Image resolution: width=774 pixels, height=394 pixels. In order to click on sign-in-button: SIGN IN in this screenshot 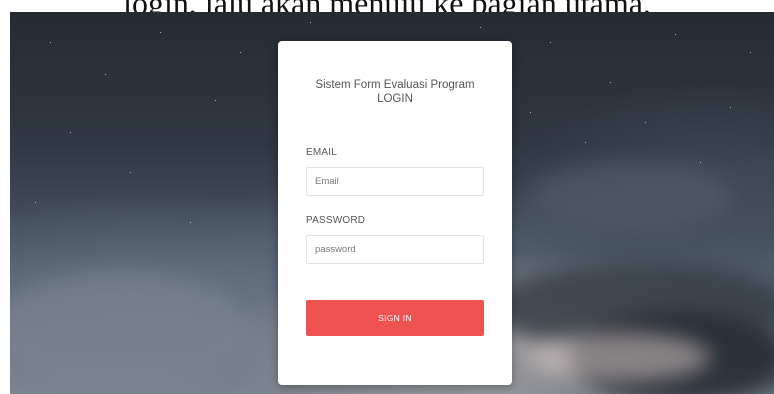, I will do `click(395, 318)`.